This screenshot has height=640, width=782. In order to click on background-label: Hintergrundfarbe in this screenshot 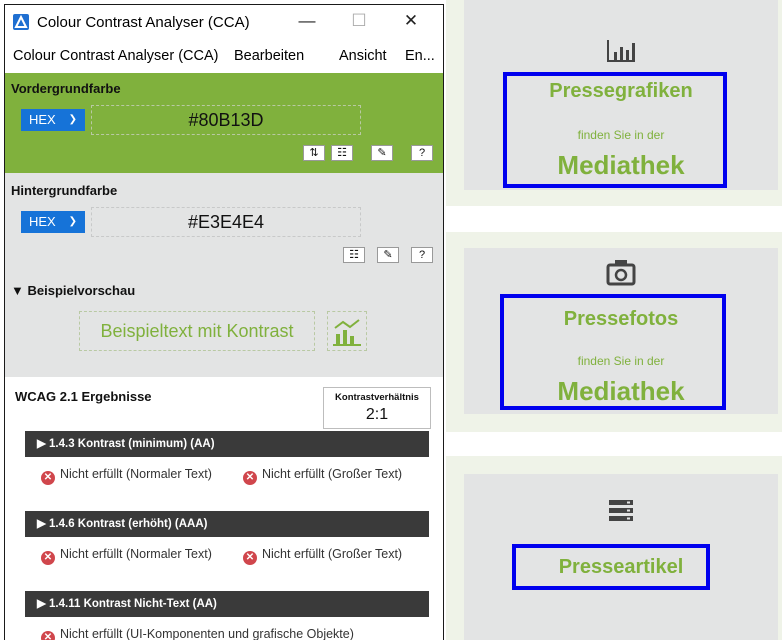, I will do `click(64, 190)`.